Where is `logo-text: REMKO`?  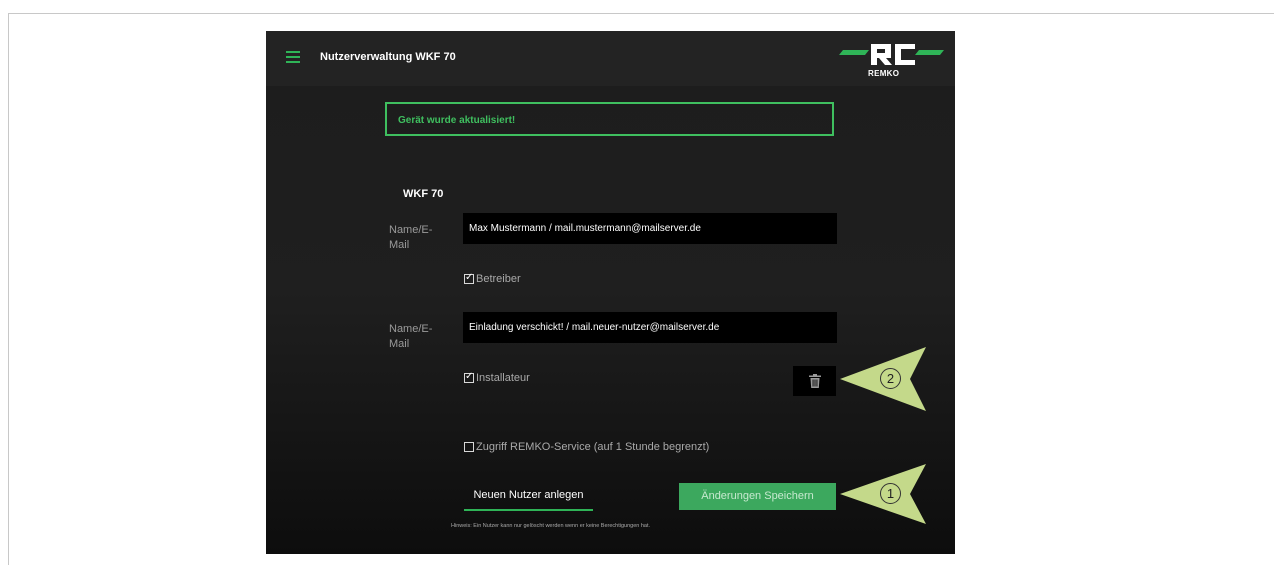 logo-text: REMKO is located at coordinates (884, 73).